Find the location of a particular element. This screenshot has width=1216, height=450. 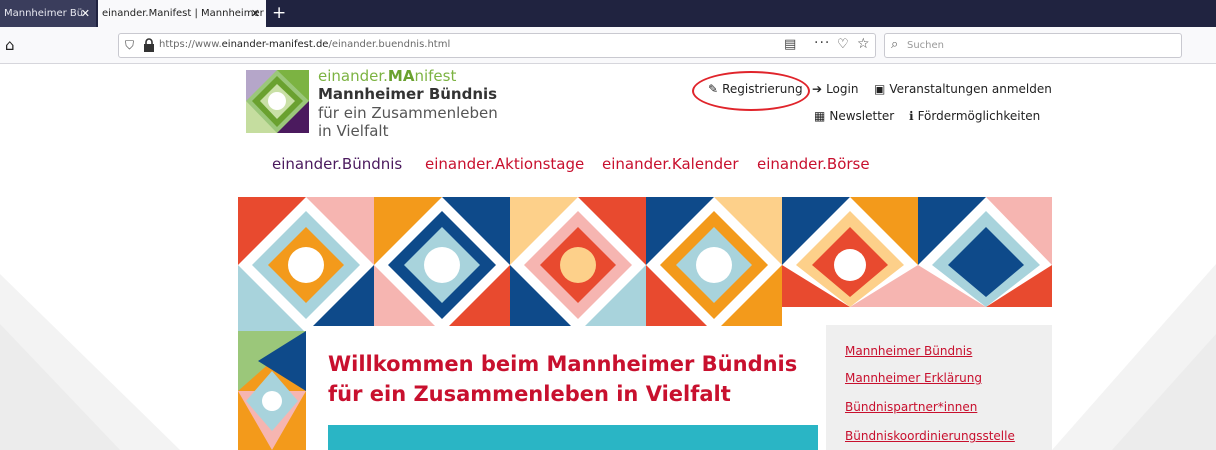

logo-icon is located at coordinates (277, 101).